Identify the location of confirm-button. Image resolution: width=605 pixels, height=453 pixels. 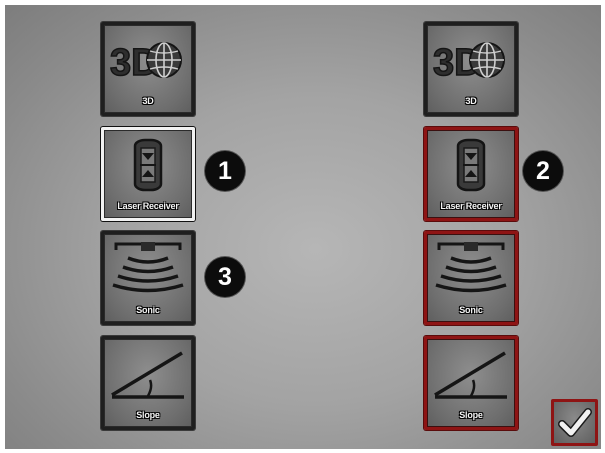
(574, 422).